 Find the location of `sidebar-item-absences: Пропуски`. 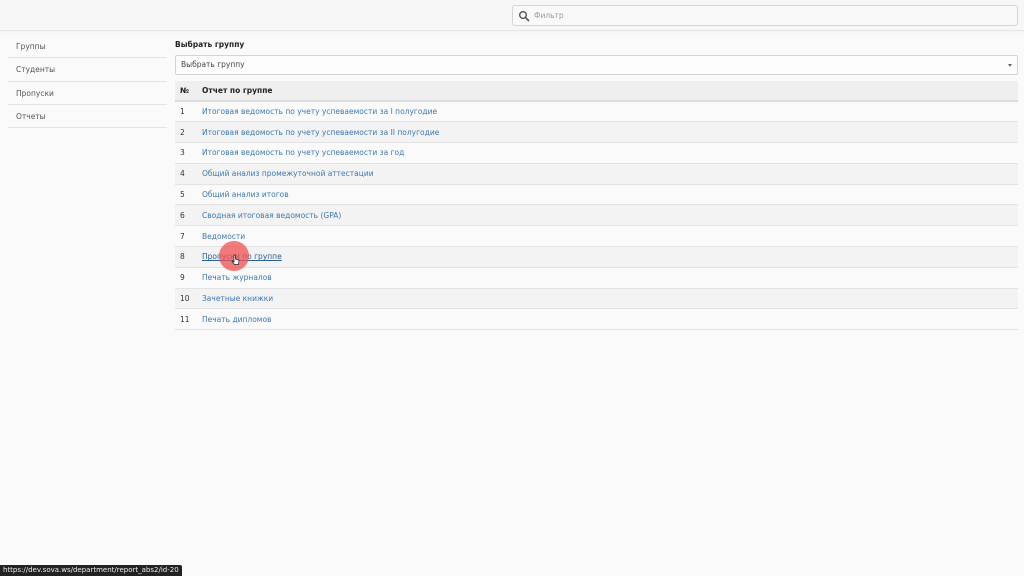

sidebar-item-absences: Пропуски is located at coordinates (87, 93).